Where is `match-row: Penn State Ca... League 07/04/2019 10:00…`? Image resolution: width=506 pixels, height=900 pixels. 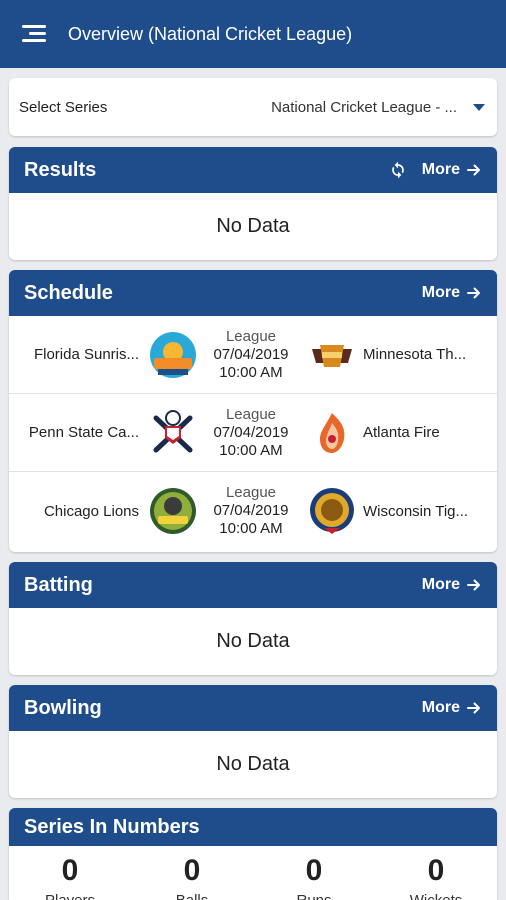 match-row: Penn State Ca... League 07/04/2019 10:00… is located at coordinates (253, 433).